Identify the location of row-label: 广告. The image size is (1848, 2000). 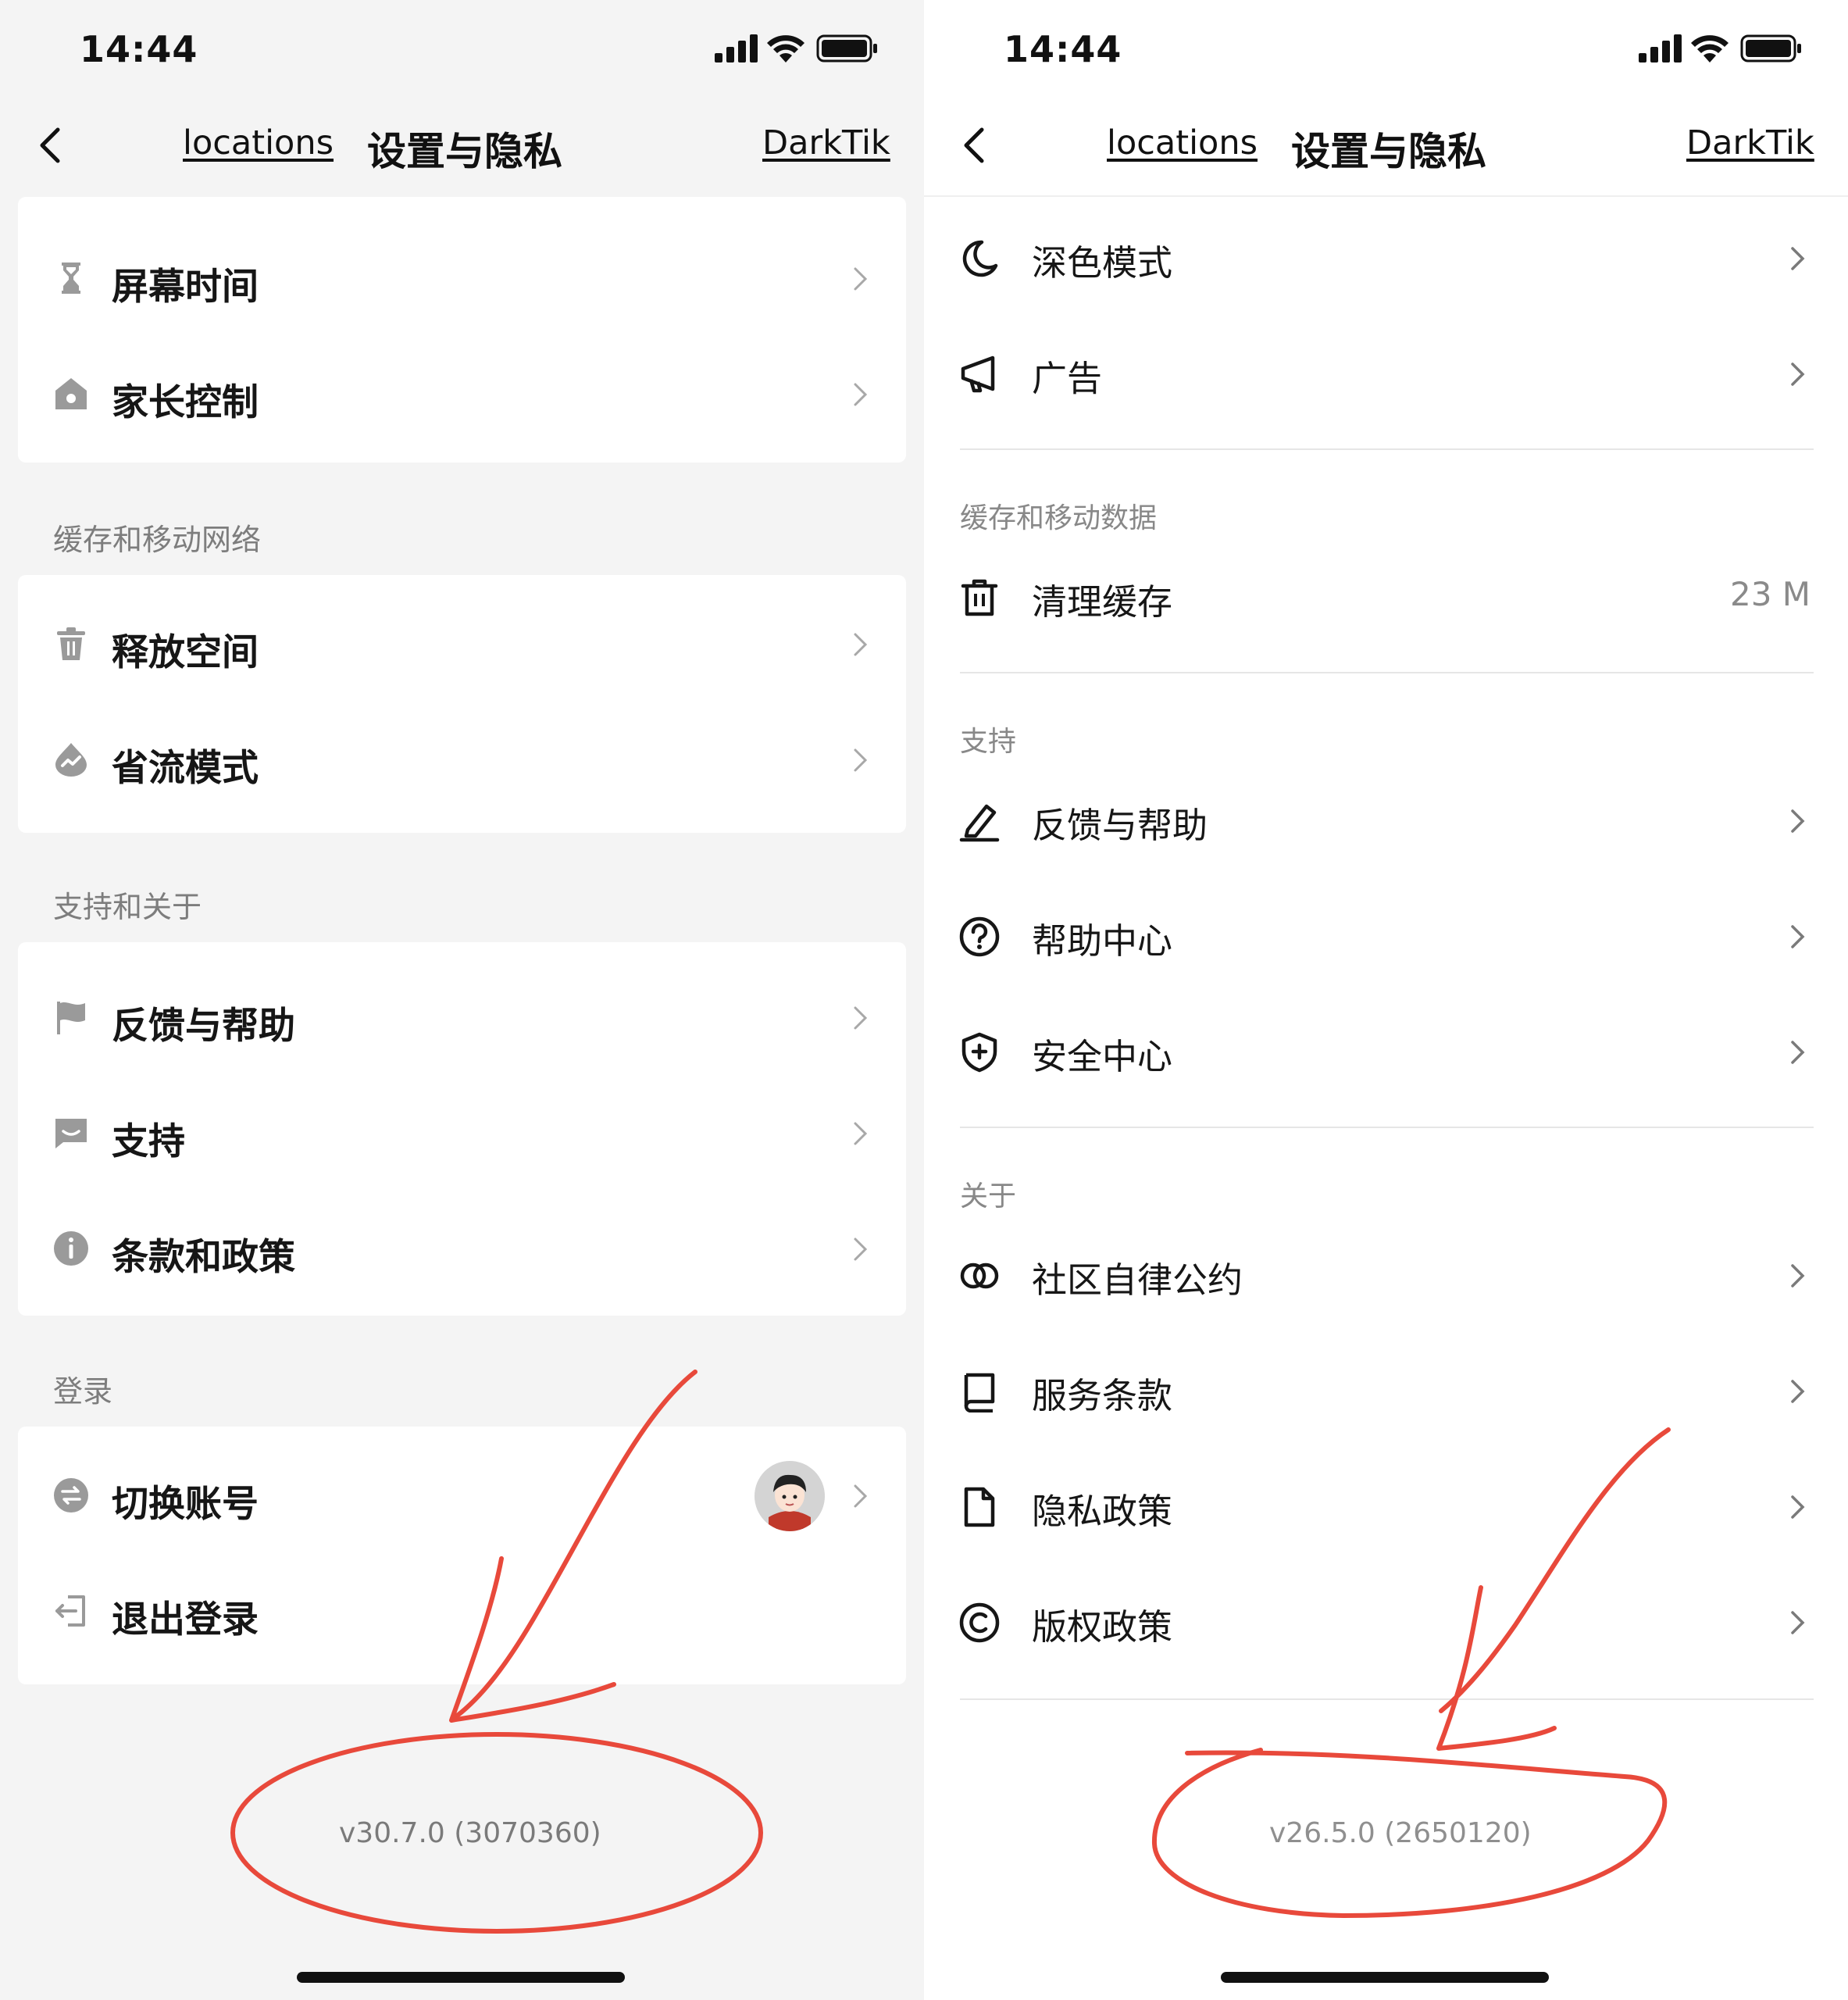
(1067, 378).